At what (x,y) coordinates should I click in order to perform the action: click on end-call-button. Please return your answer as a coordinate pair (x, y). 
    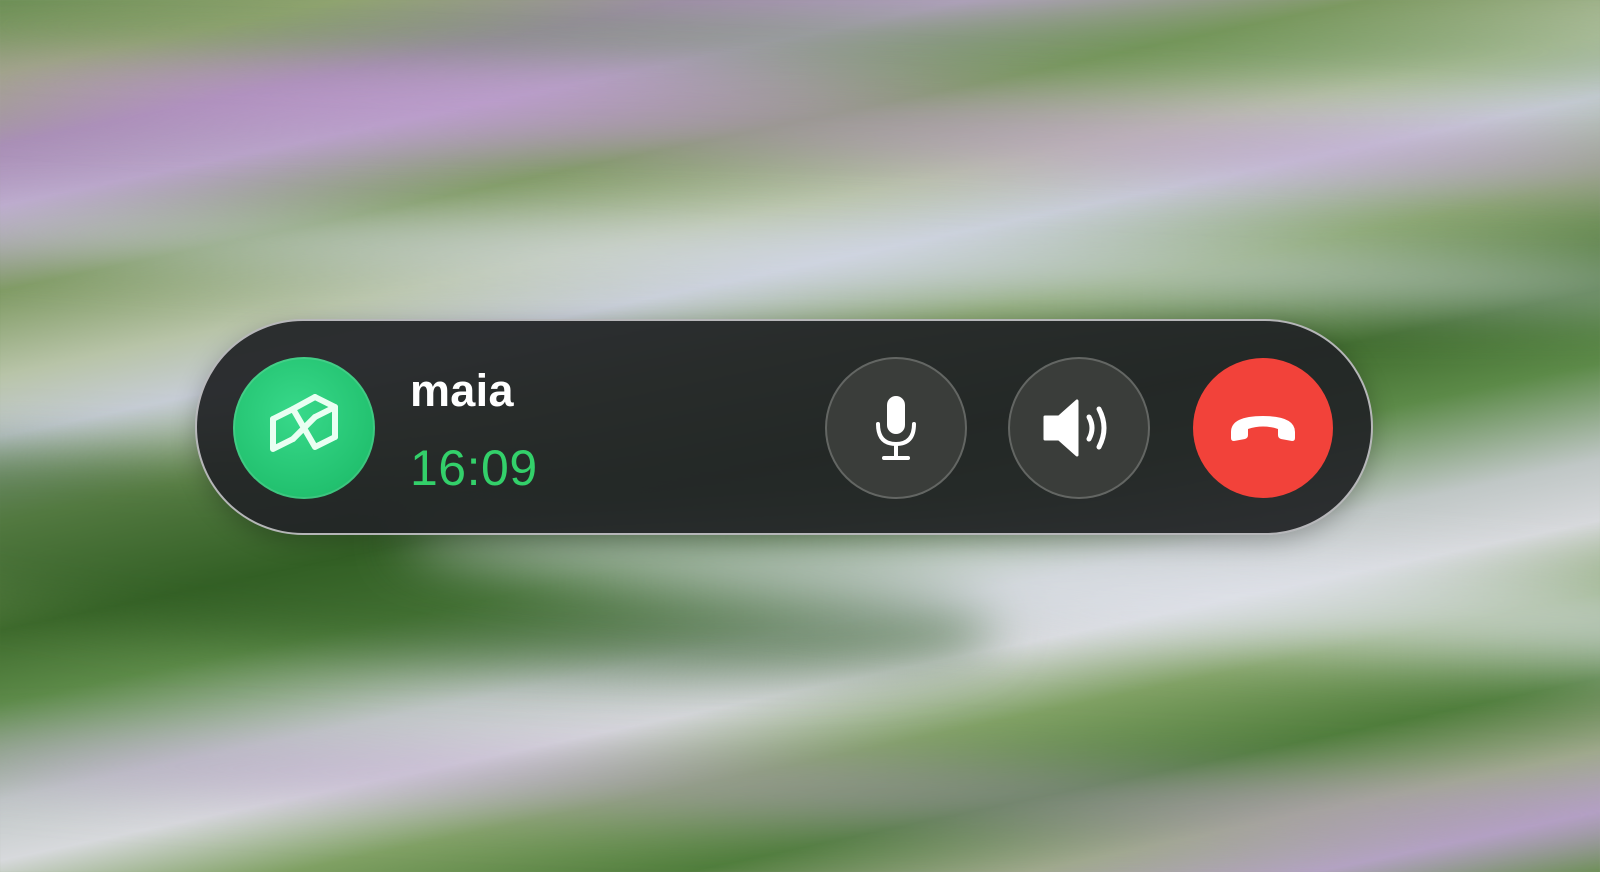
    Looking at the image, I should click on (1263, 428).